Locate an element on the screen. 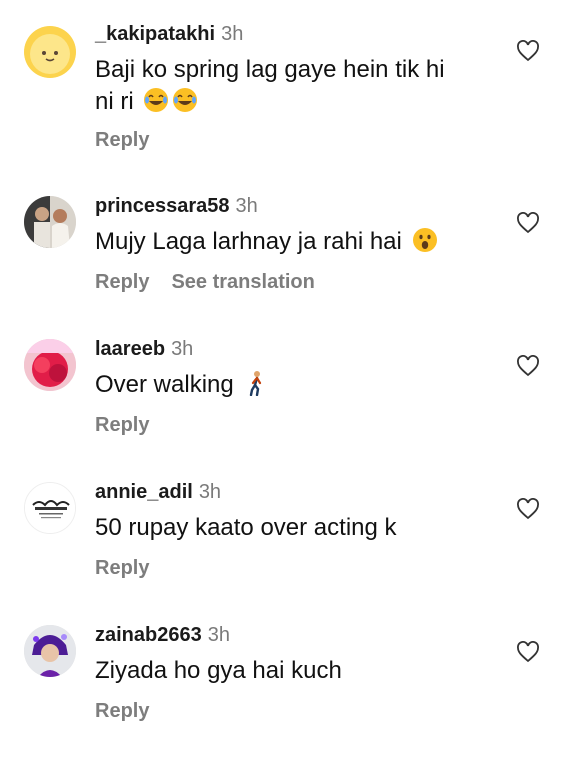 The image size is (570, 763). username: princessara58 is located at coordinates (162, 206).